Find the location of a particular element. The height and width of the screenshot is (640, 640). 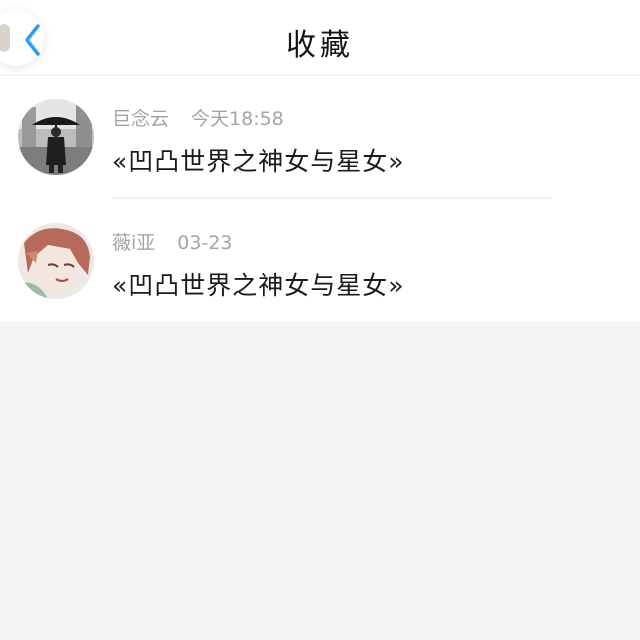

author-name: 巨念云 is located at coordinates (140, 119).